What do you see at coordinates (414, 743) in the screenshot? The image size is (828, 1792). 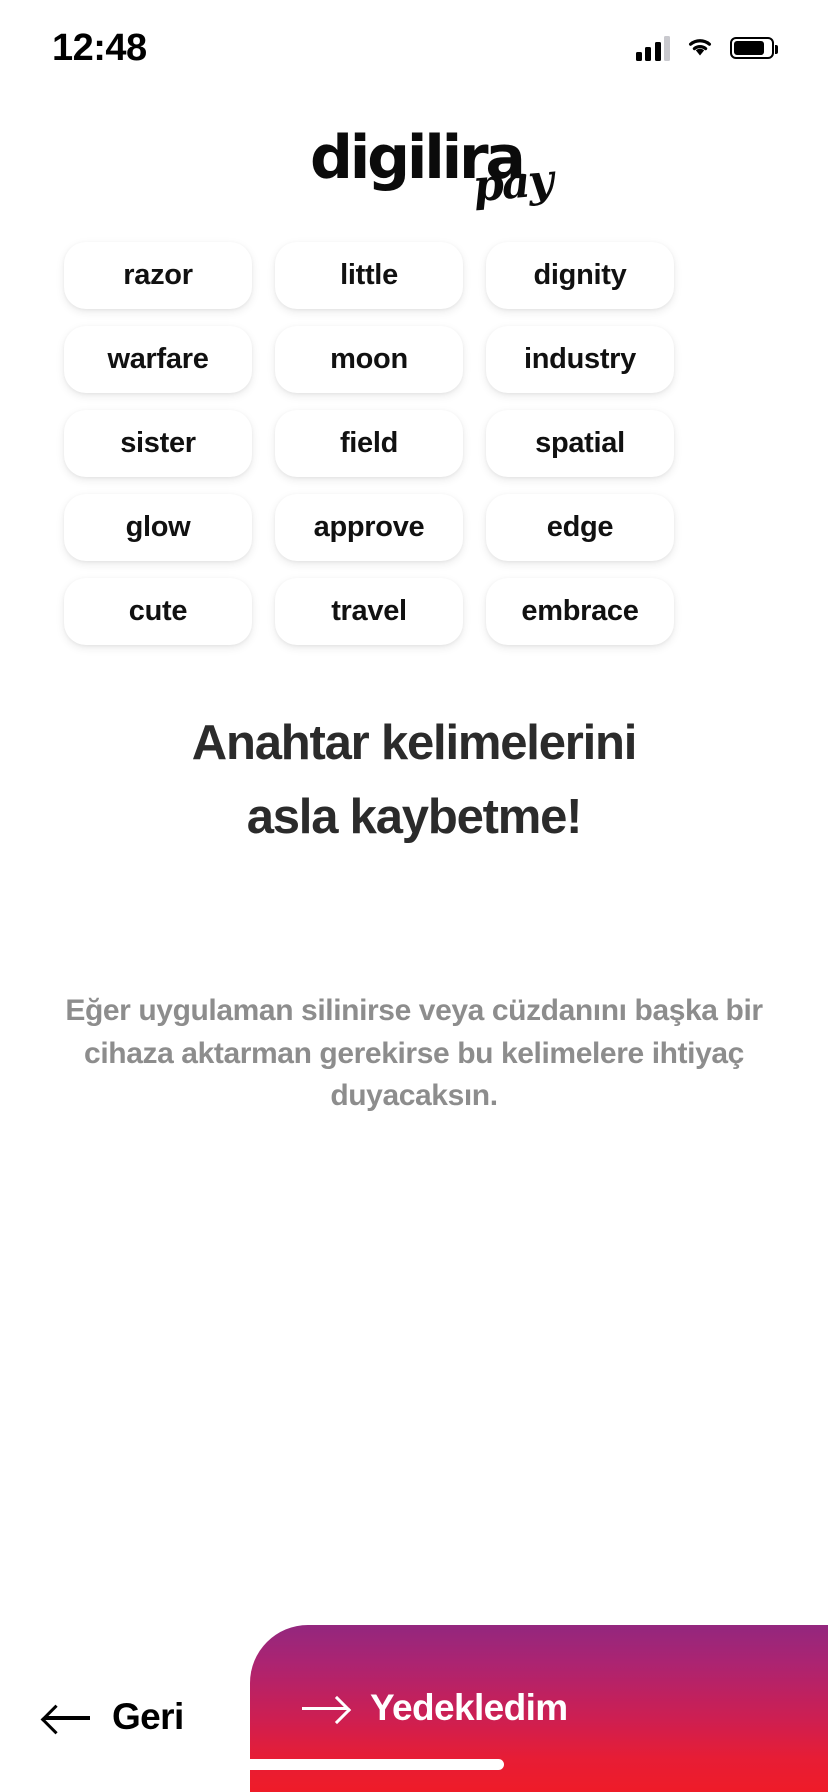 I see `page-title-line1: Anahtar kelimelerini` at bounding box center [414, 743].